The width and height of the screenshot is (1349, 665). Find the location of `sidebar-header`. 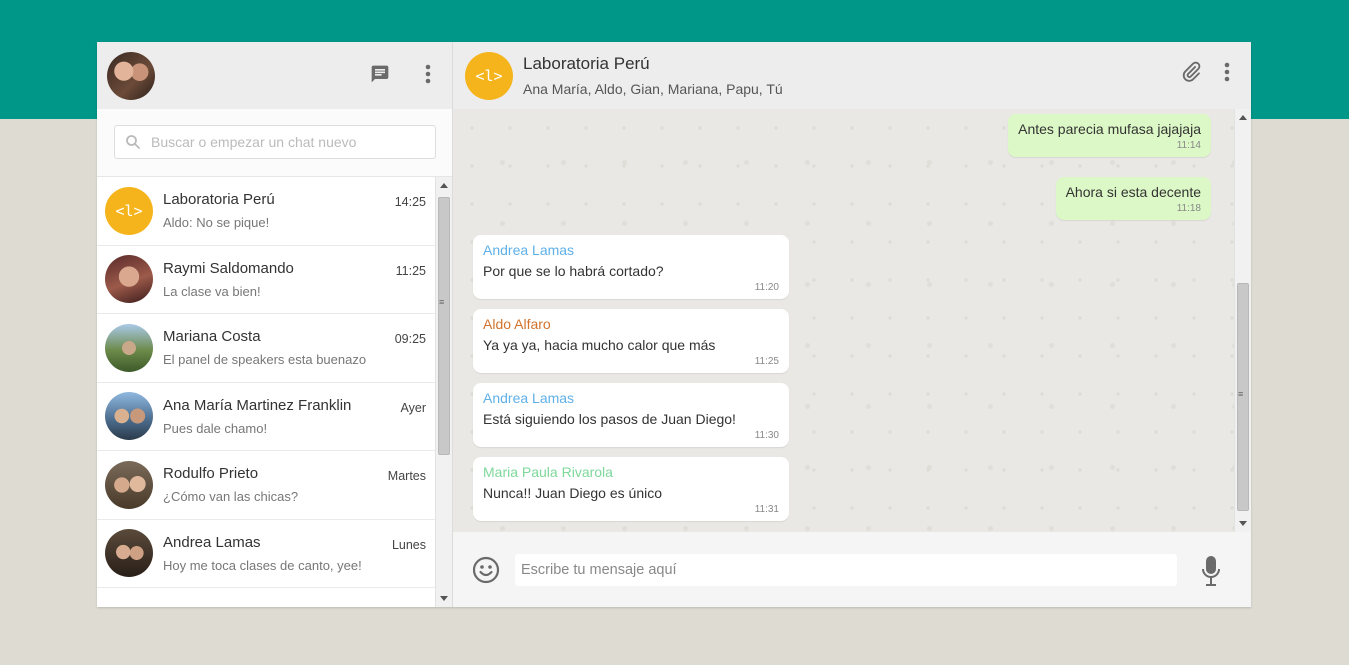

sidebar-header is located at coordinates (274, 75).